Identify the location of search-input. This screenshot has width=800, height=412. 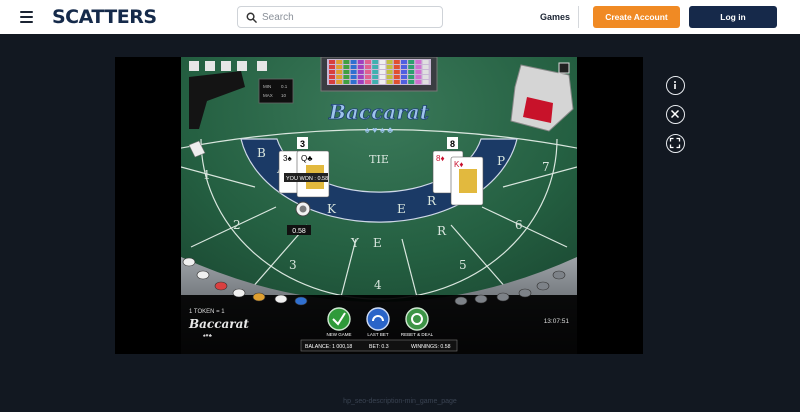
(350, 17).